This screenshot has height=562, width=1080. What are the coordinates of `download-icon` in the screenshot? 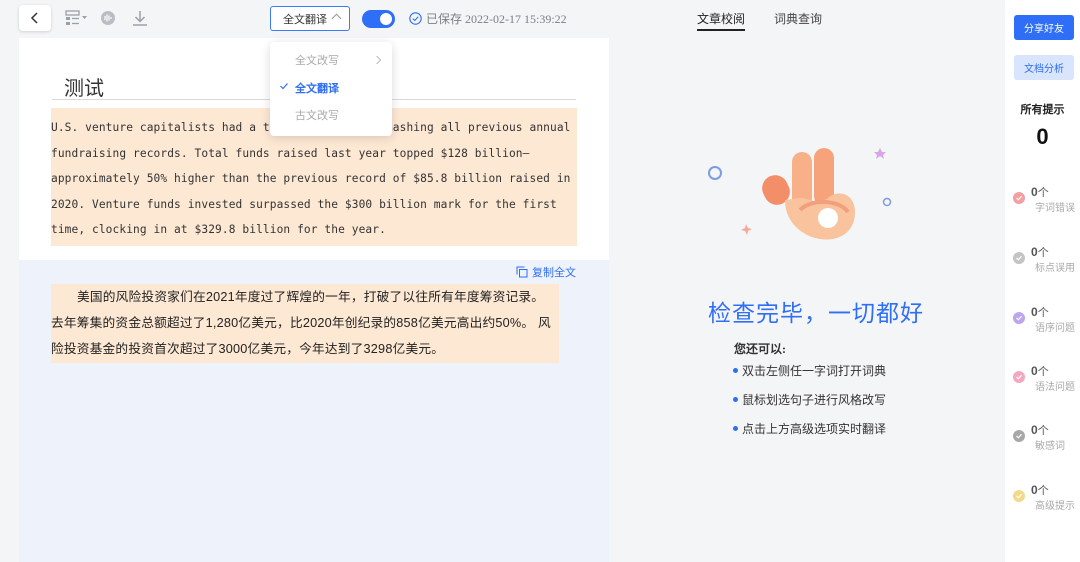 It's located at (140, 18).